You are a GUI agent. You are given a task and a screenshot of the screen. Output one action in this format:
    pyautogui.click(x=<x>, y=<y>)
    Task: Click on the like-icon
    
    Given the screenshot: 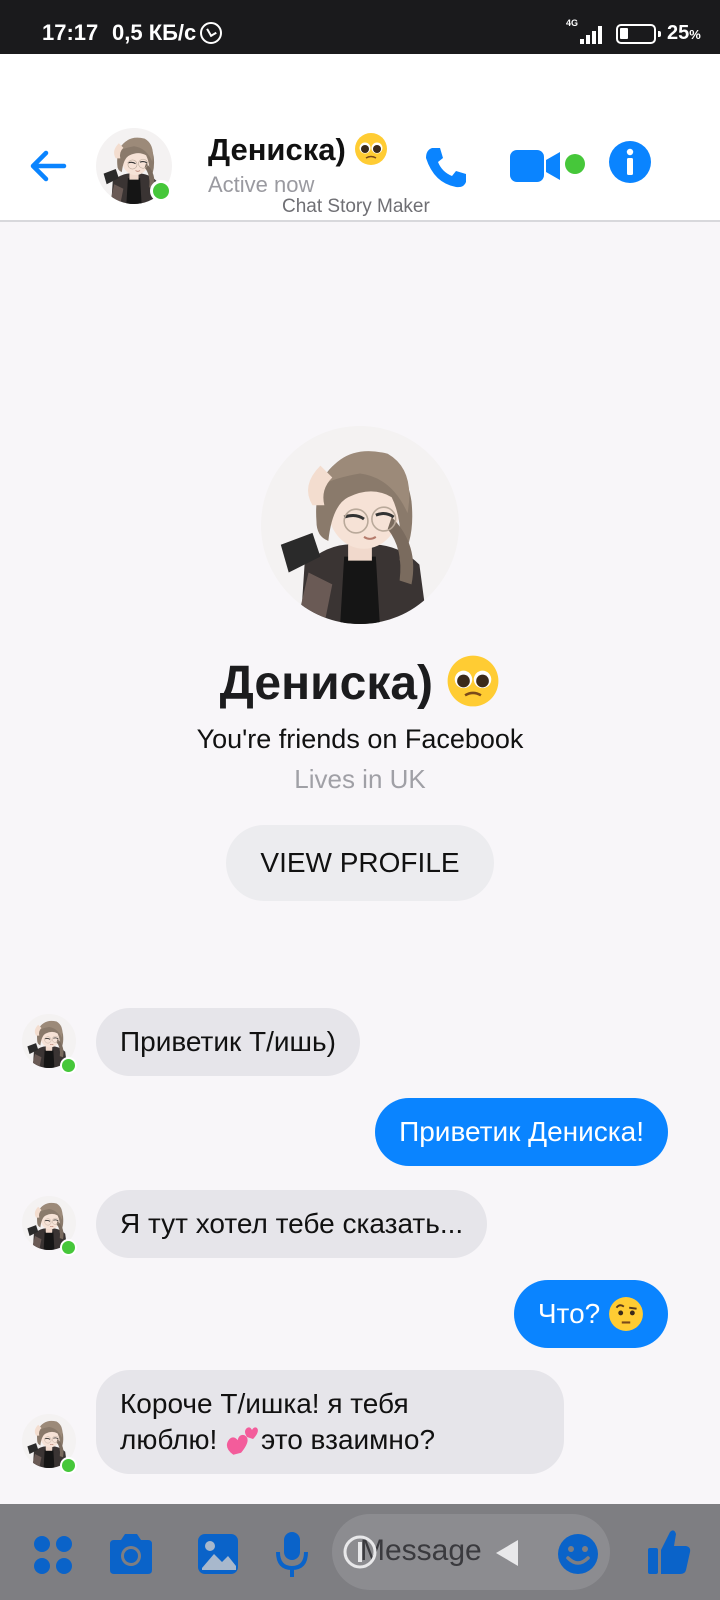 What is the action you would take?
    pyautogui.click(x=669, y=1551)
    